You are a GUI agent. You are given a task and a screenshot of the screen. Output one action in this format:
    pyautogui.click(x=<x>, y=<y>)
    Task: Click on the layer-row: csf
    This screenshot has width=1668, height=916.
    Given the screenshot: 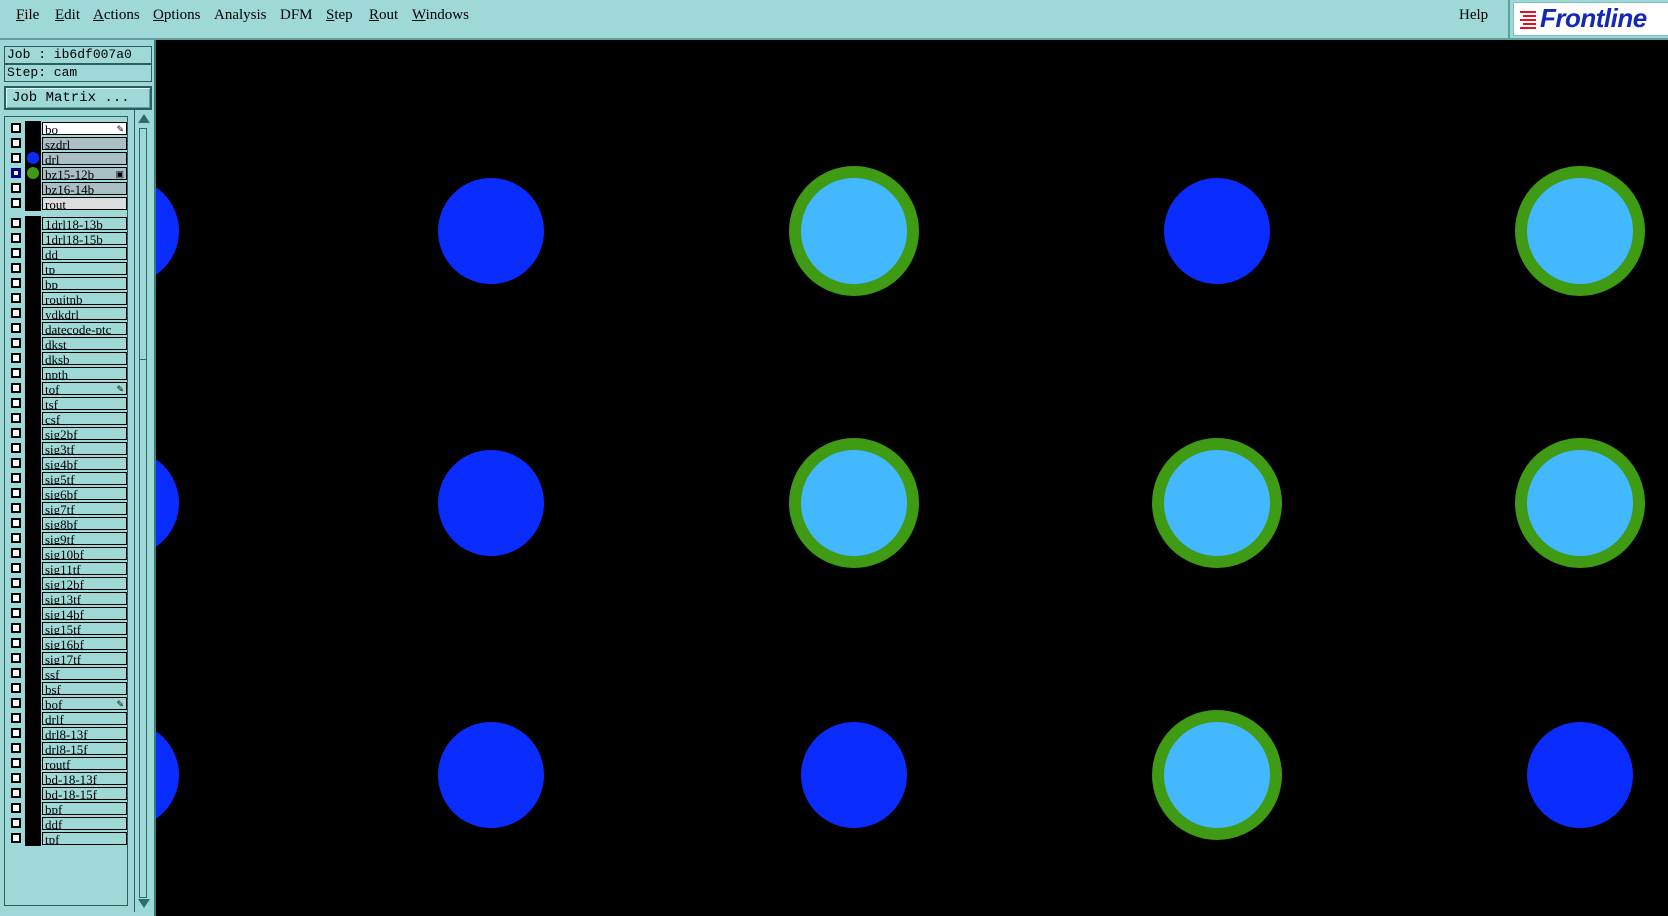 What is the action you would take?
    pyautogui.click(x=67, y=418)
    